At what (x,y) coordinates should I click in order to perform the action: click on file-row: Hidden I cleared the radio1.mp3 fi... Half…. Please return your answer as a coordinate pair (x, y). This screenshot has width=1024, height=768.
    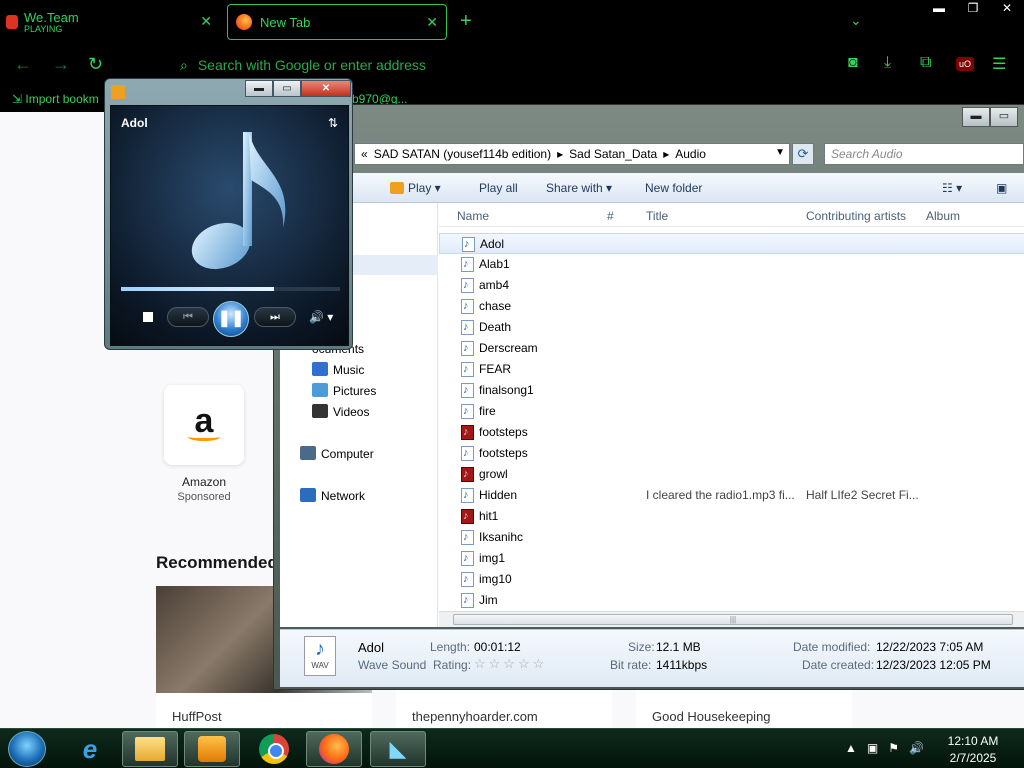
    Looking at the image, I should click on (731, 495).